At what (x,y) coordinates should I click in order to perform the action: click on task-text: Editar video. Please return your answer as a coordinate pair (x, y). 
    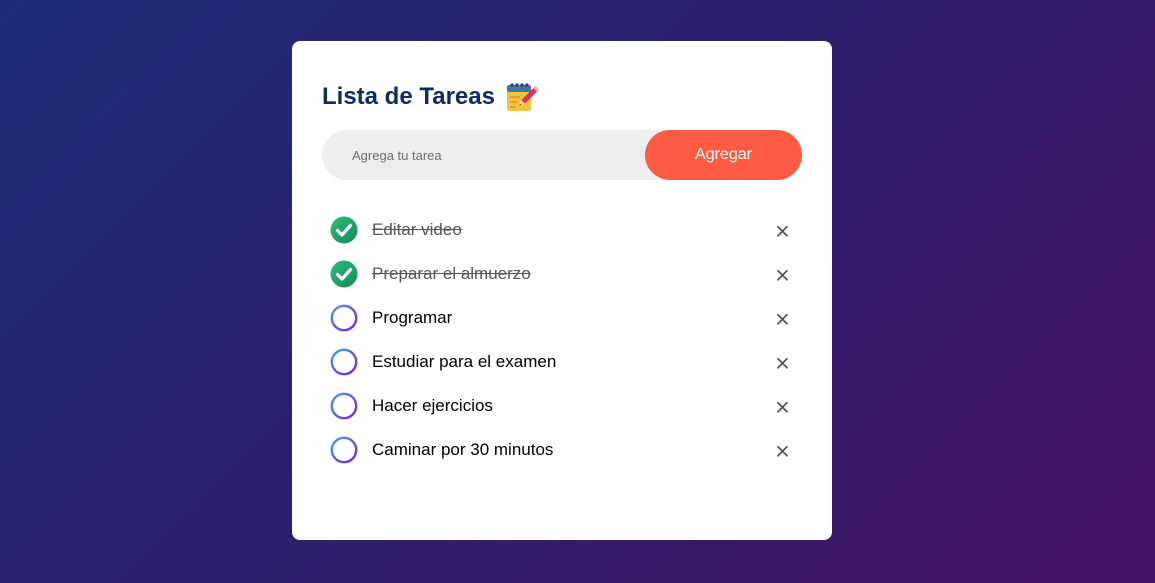
    Looking at the image, I should click on (417, 229).